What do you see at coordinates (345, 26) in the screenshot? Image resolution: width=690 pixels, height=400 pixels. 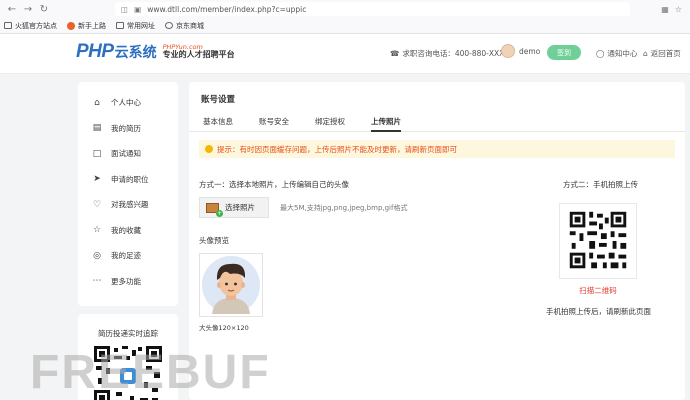 I see `bookmarks-bar: 火狐官方站点 新手上路 常用网址 京东商城` at bounding box center [345, 26].